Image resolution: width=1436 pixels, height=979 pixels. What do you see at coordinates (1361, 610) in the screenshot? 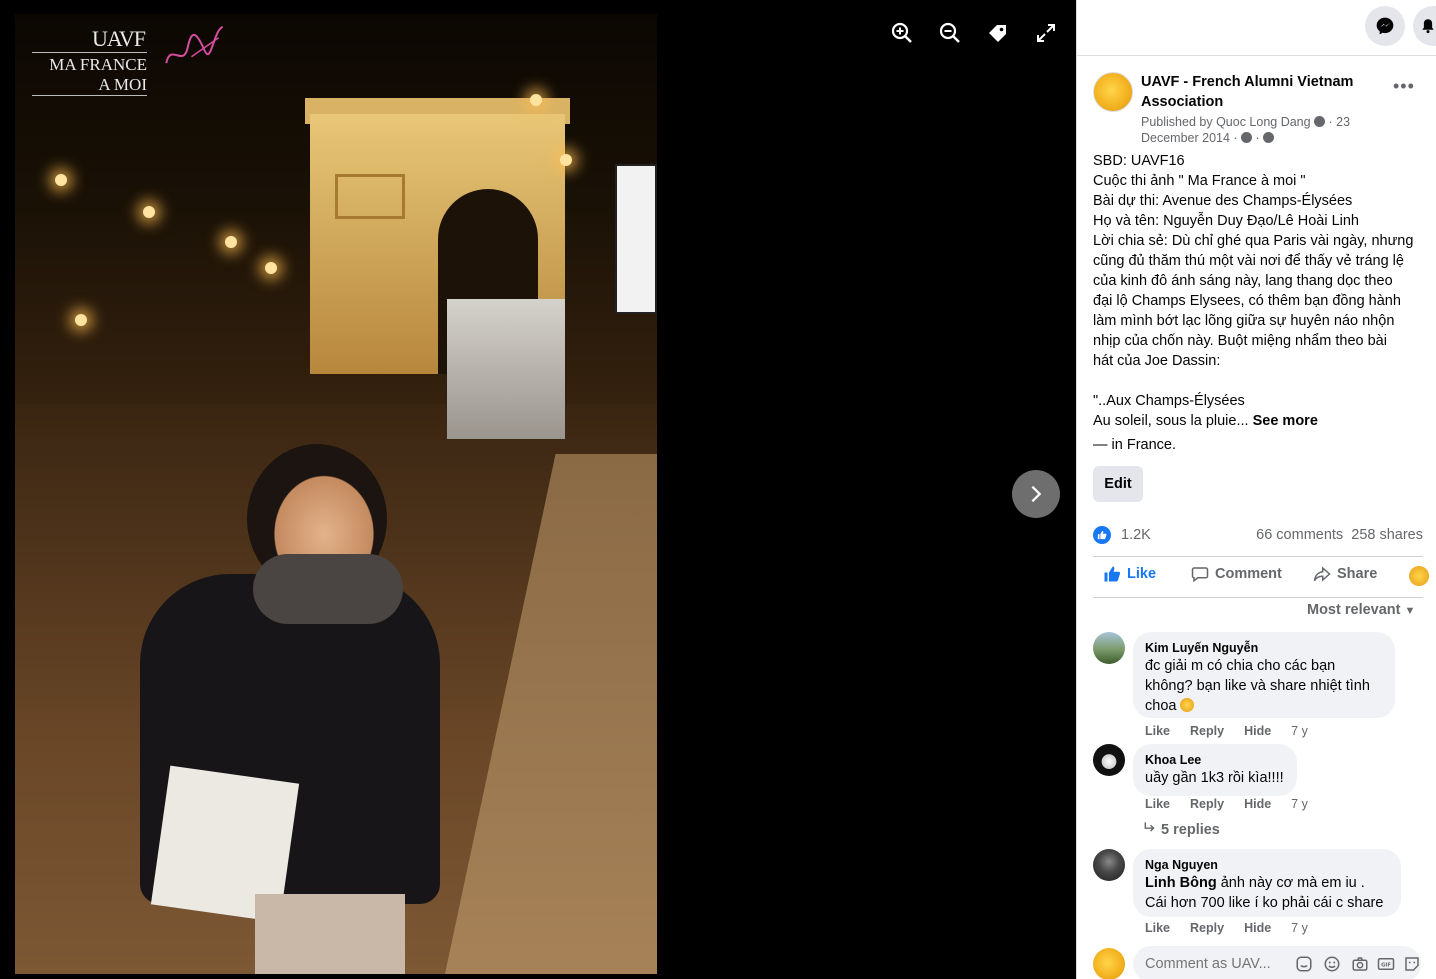
I see `comment-sort-dropdown: Most relevant ▼` at bounding box center [1361, 610].